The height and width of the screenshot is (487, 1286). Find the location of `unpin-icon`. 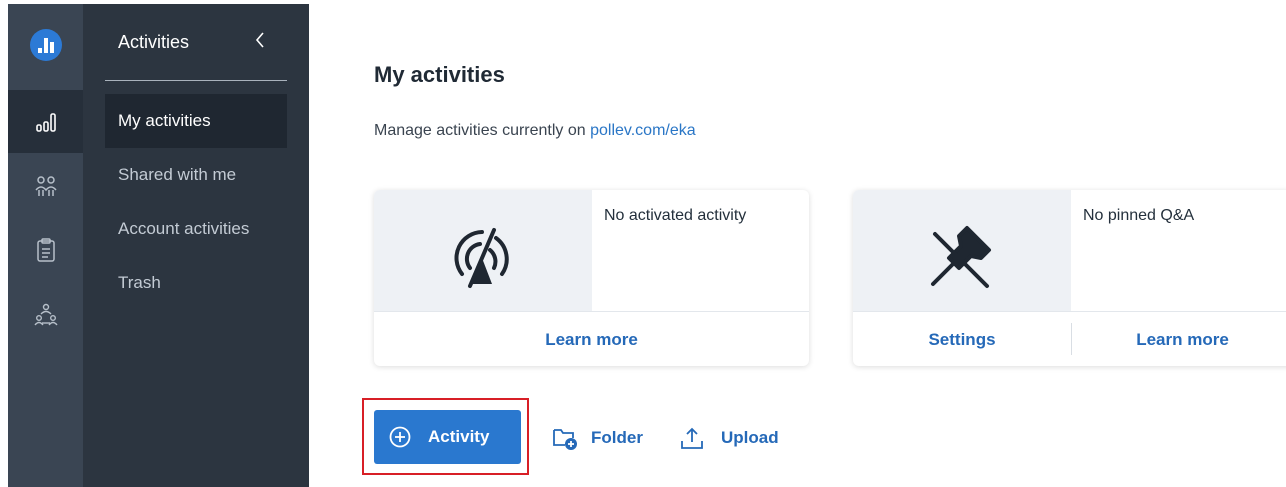

unpin-icon is located at coordinates (962, 257).